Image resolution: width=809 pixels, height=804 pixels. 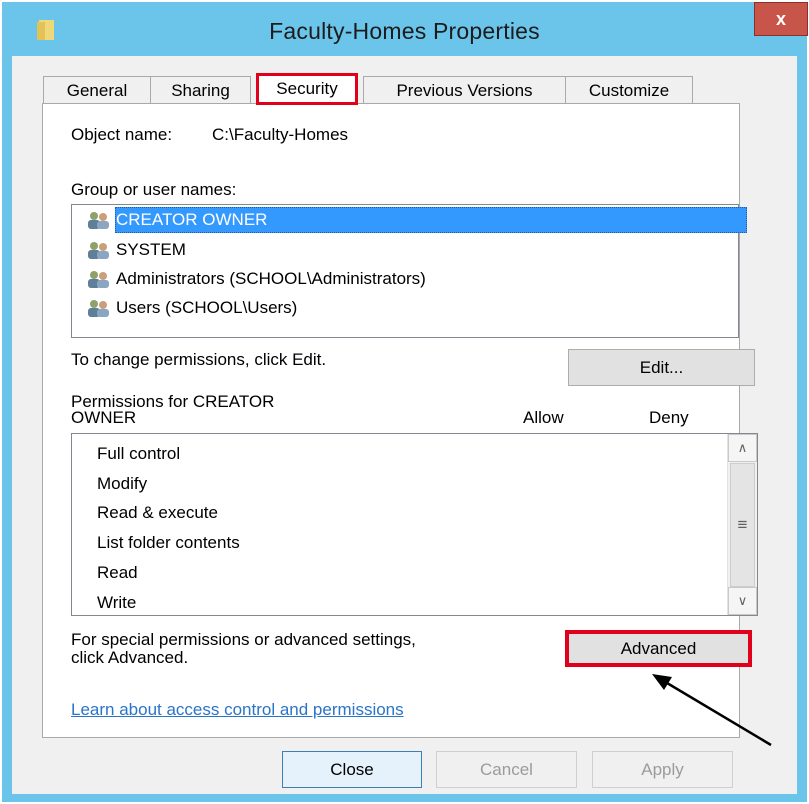 I want to click on permissions-scrollbar: ∧ ≡ ∨, so click(x=742, y=524).